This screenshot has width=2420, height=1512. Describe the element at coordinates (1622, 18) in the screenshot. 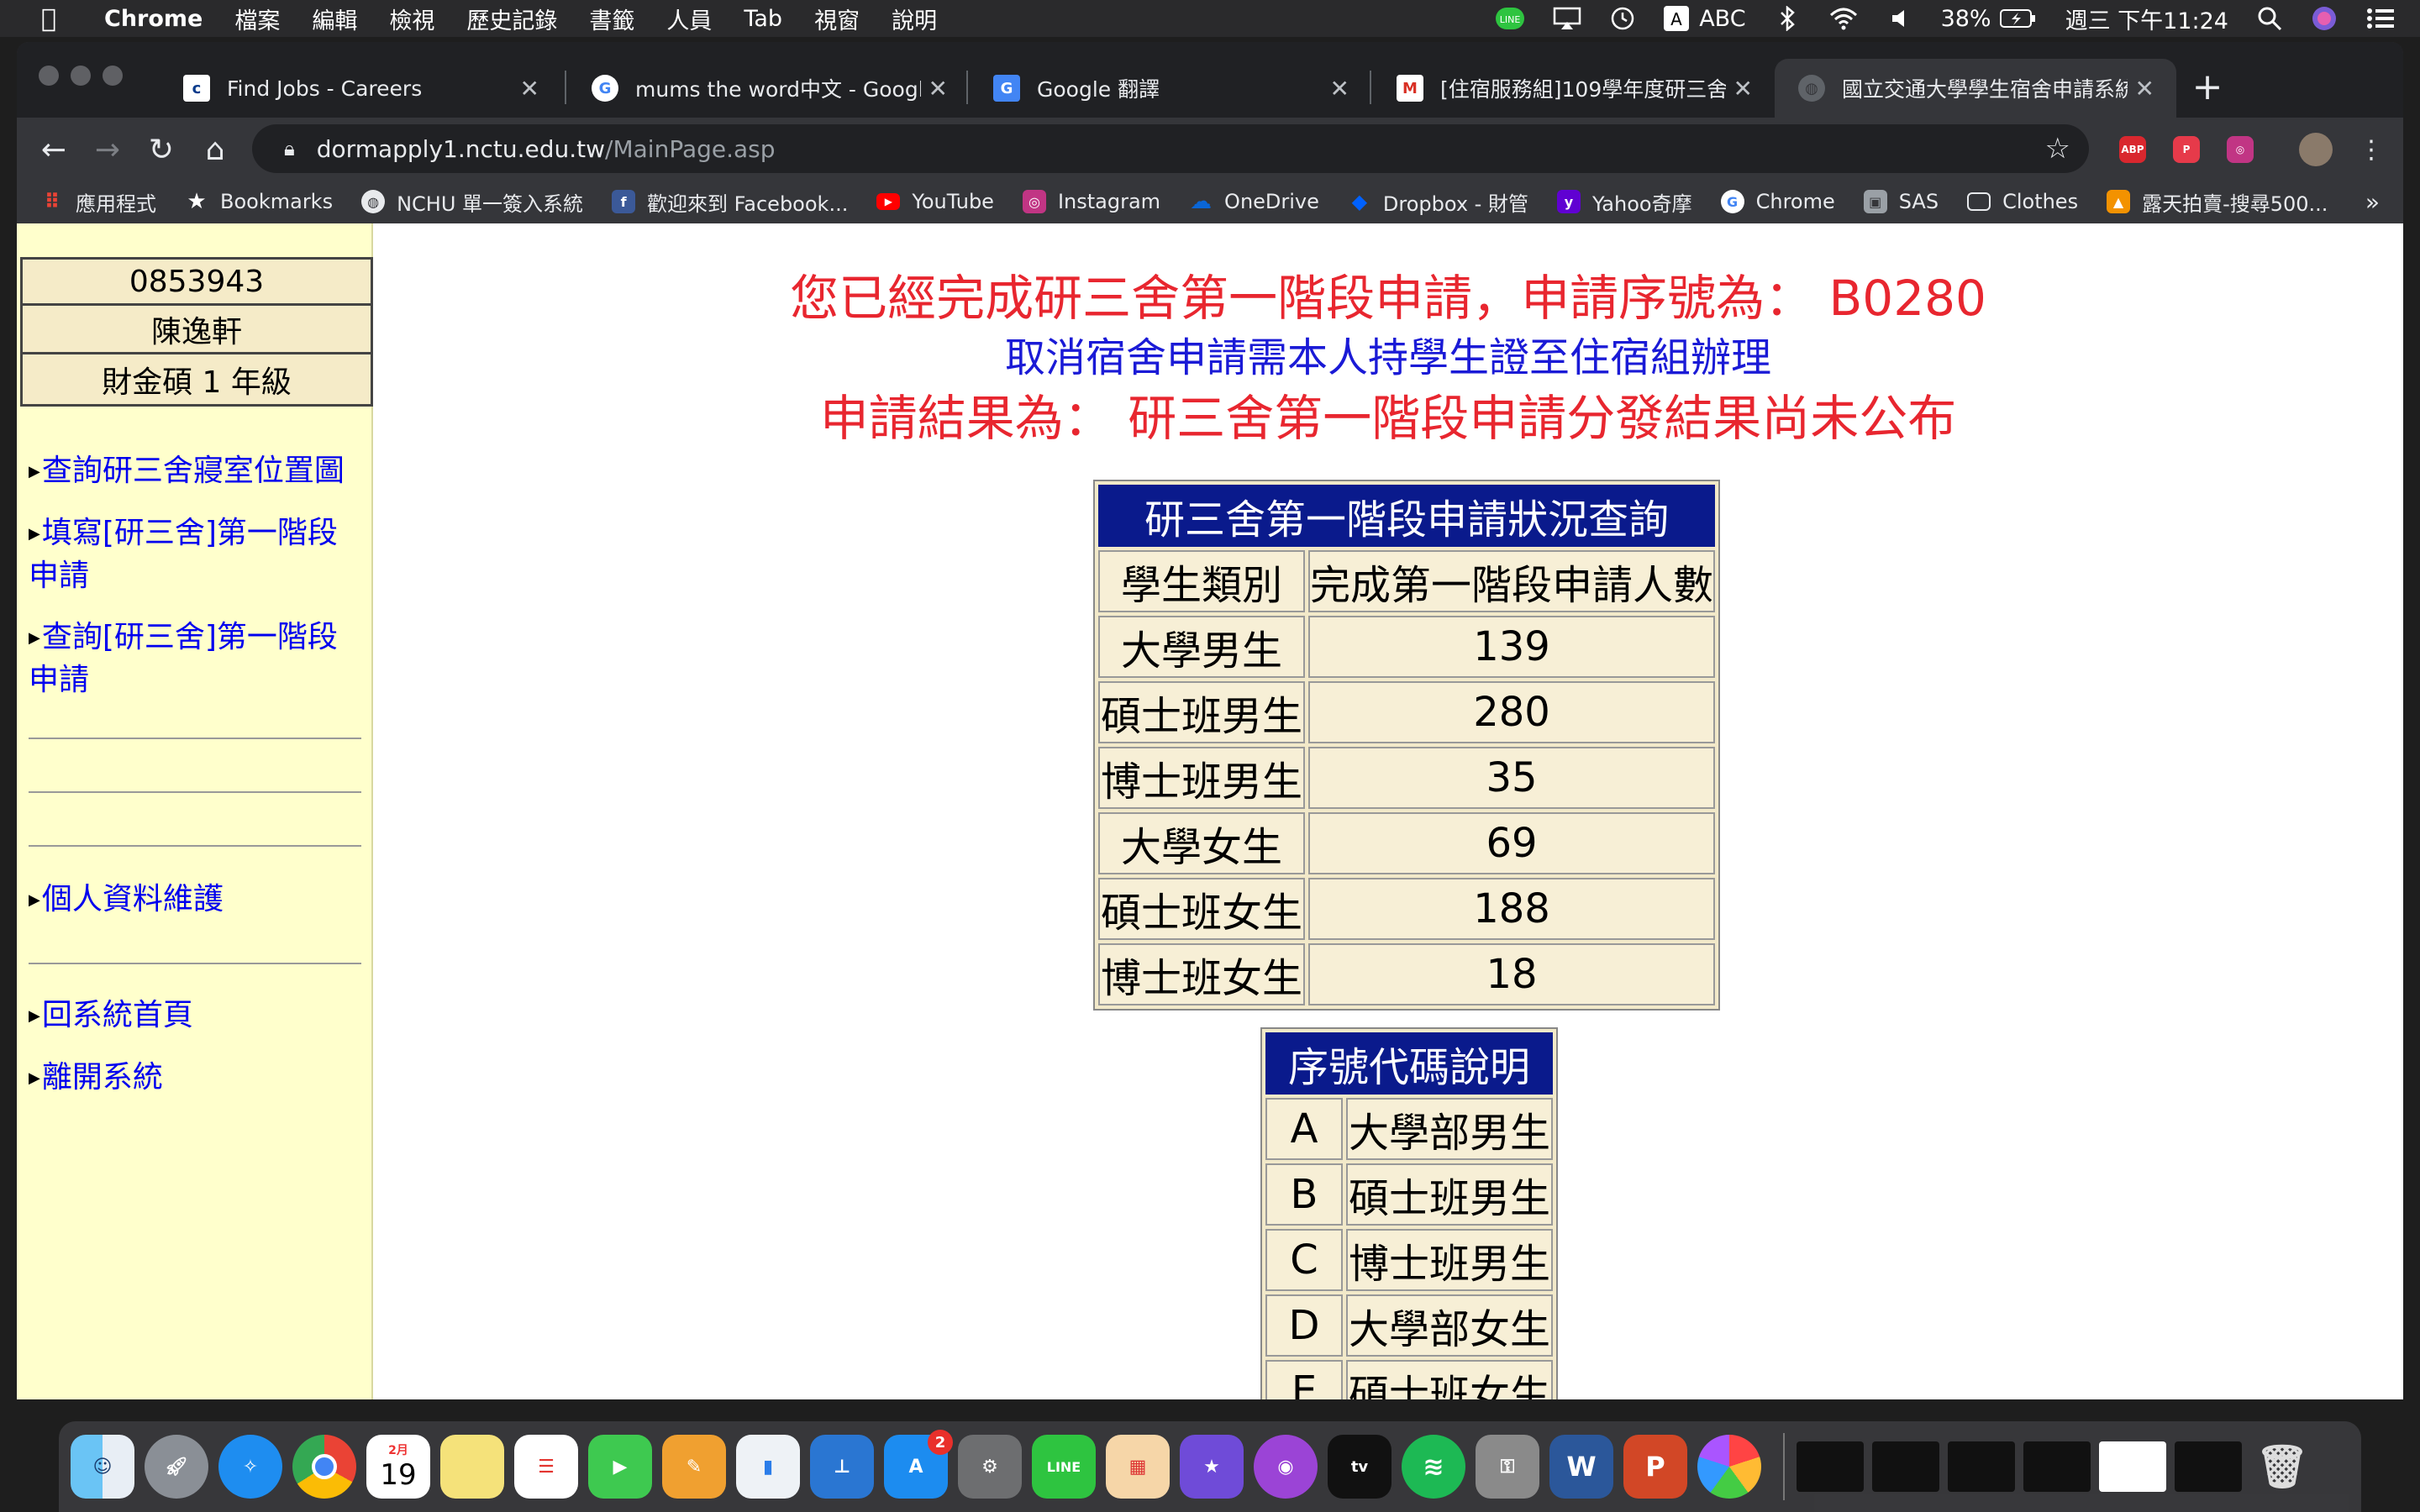

I see `time-machine-icon` at that location.